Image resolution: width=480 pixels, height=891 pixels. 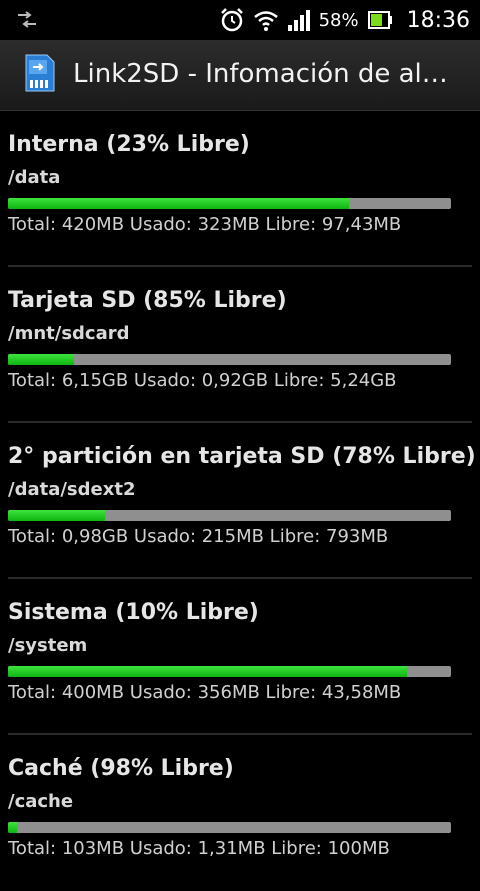 What do you see at coordinates (133, 612) in the screenshot?
I see `storage-title: Sistema (10% Libre)` at bounding box center [133, 612].